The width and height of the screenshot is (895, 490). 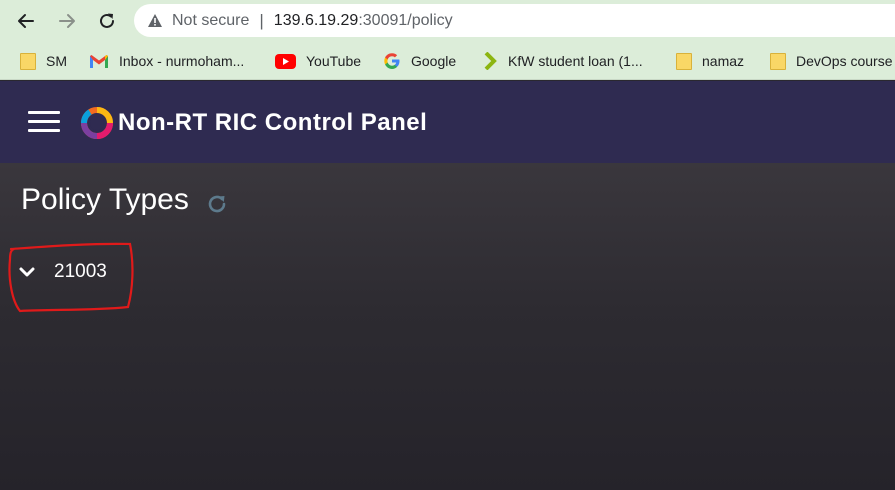 What do you see at coordinates (334, 61) in the screenshot?
I see `bookmark-label: YouTube` at bounding box center [334, 61].